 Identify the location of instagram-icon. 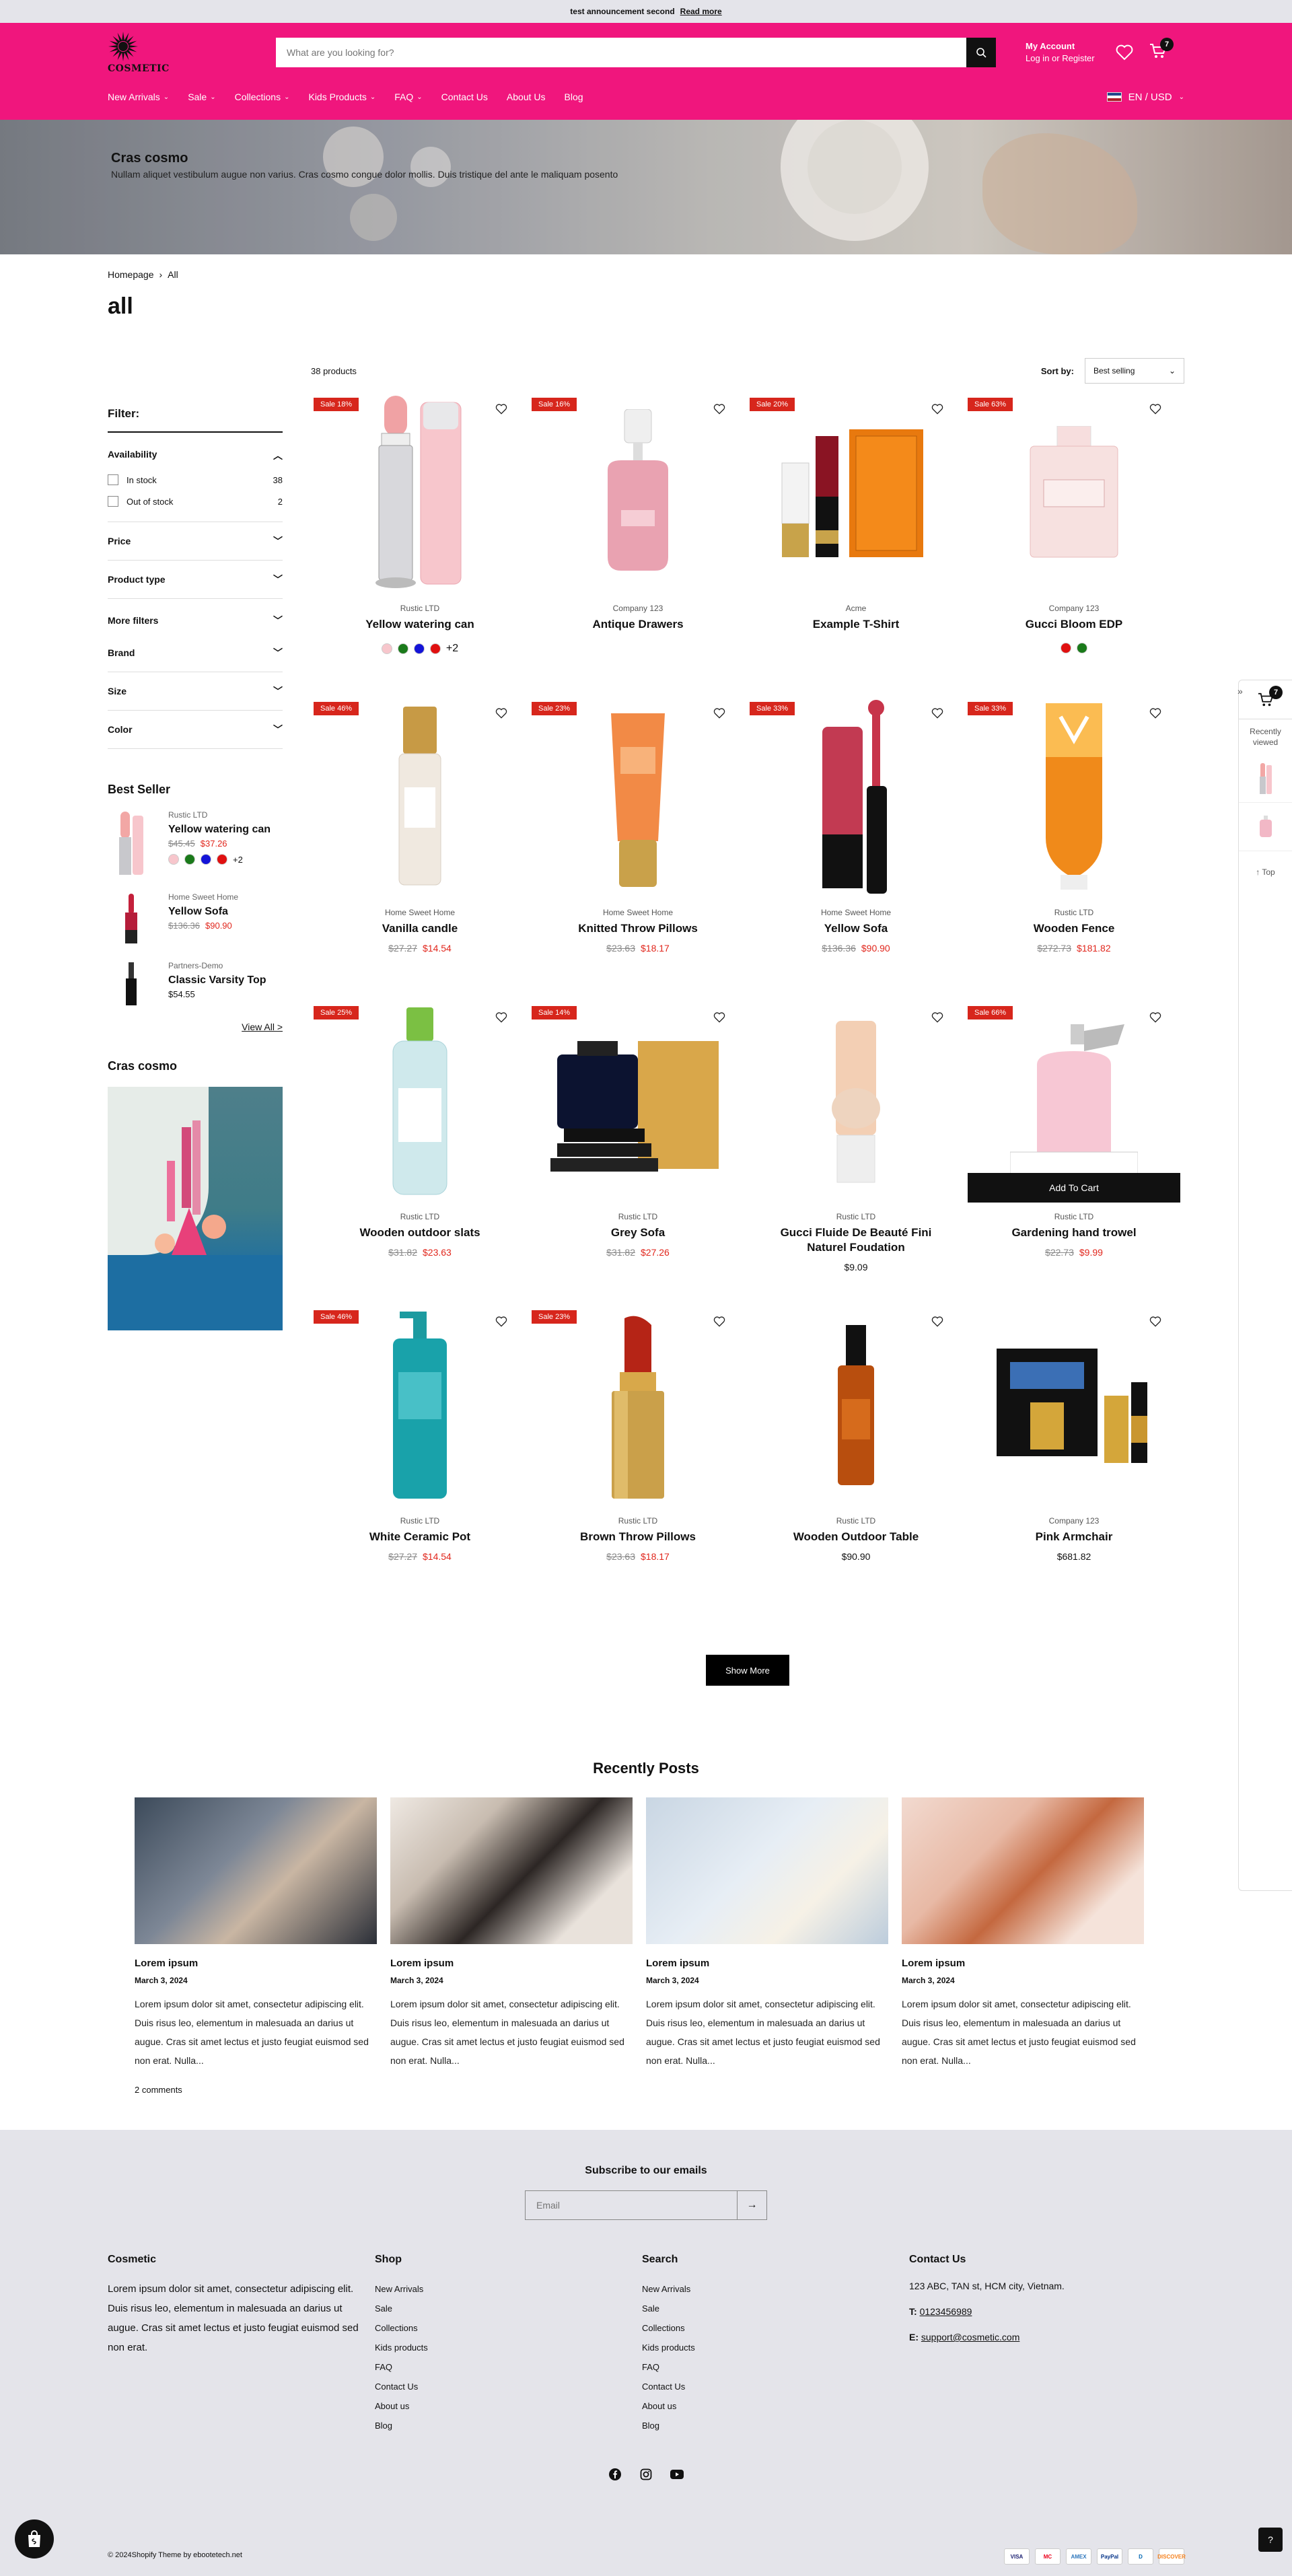
(646, 2474).